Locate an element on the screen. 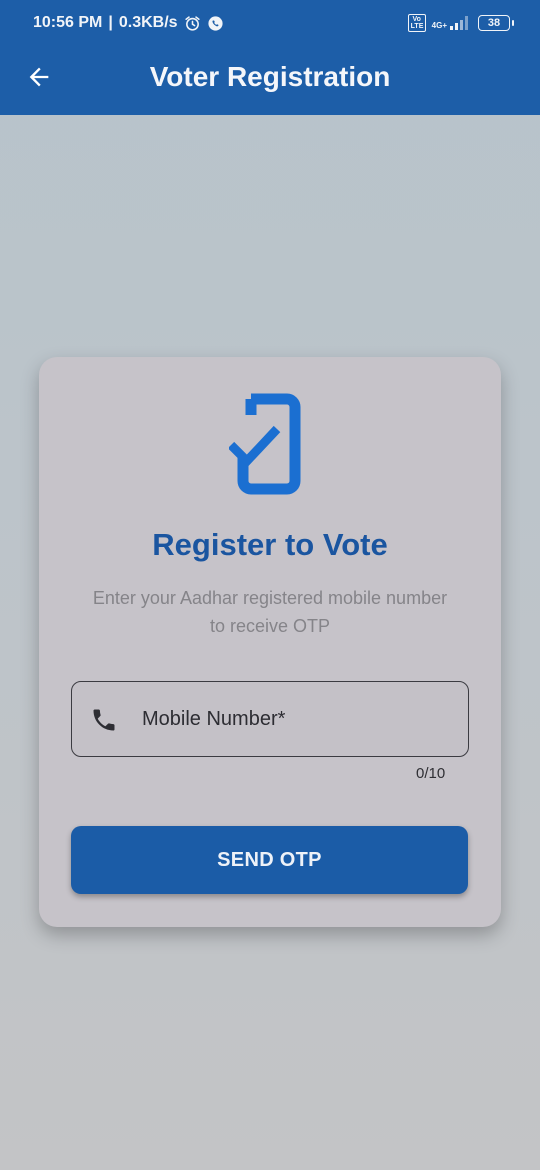  volte-badge: Vo LTE is located at coordinates (416, 23).